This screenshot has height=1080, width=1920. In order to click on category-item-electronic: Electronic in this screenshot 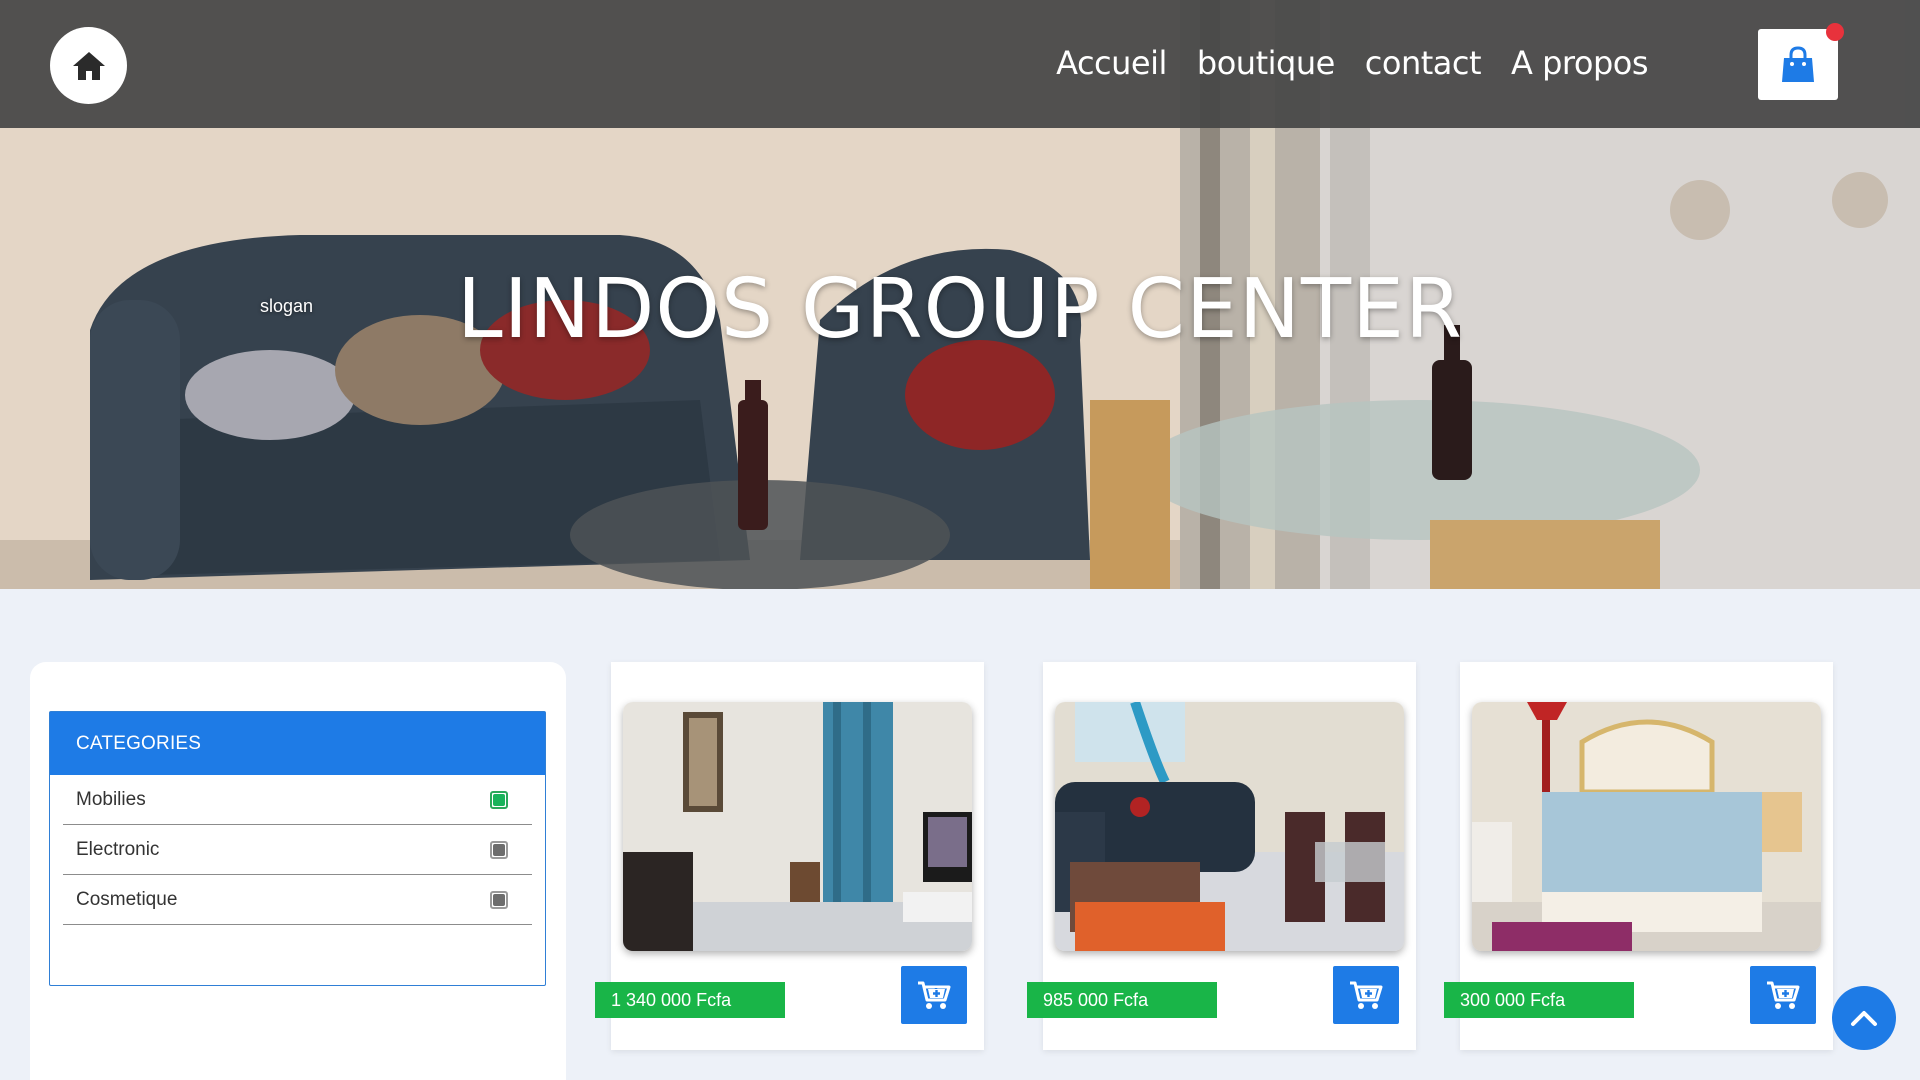, I will do `click(297, 850)`.